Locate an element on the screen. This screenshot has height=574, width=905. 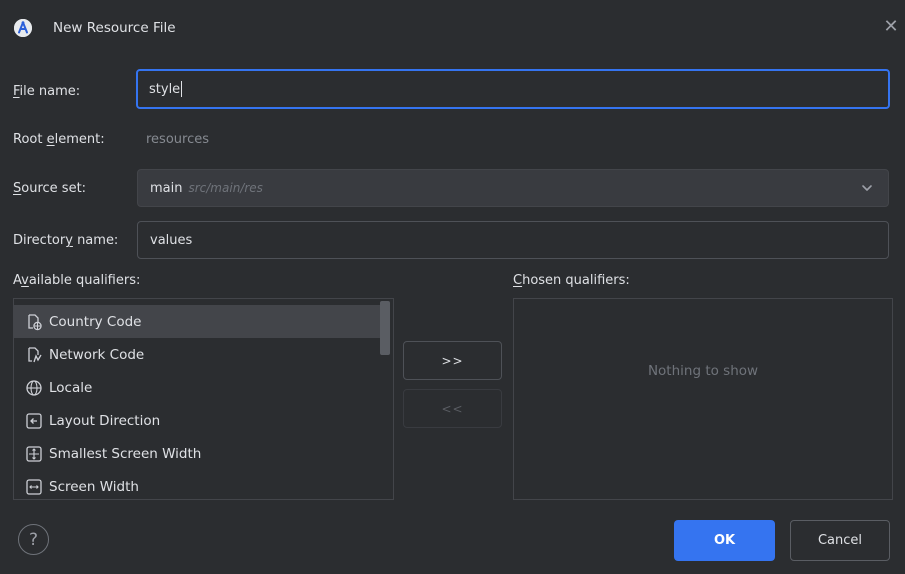
chevron-down-icon is located at coordinates (867, 188).